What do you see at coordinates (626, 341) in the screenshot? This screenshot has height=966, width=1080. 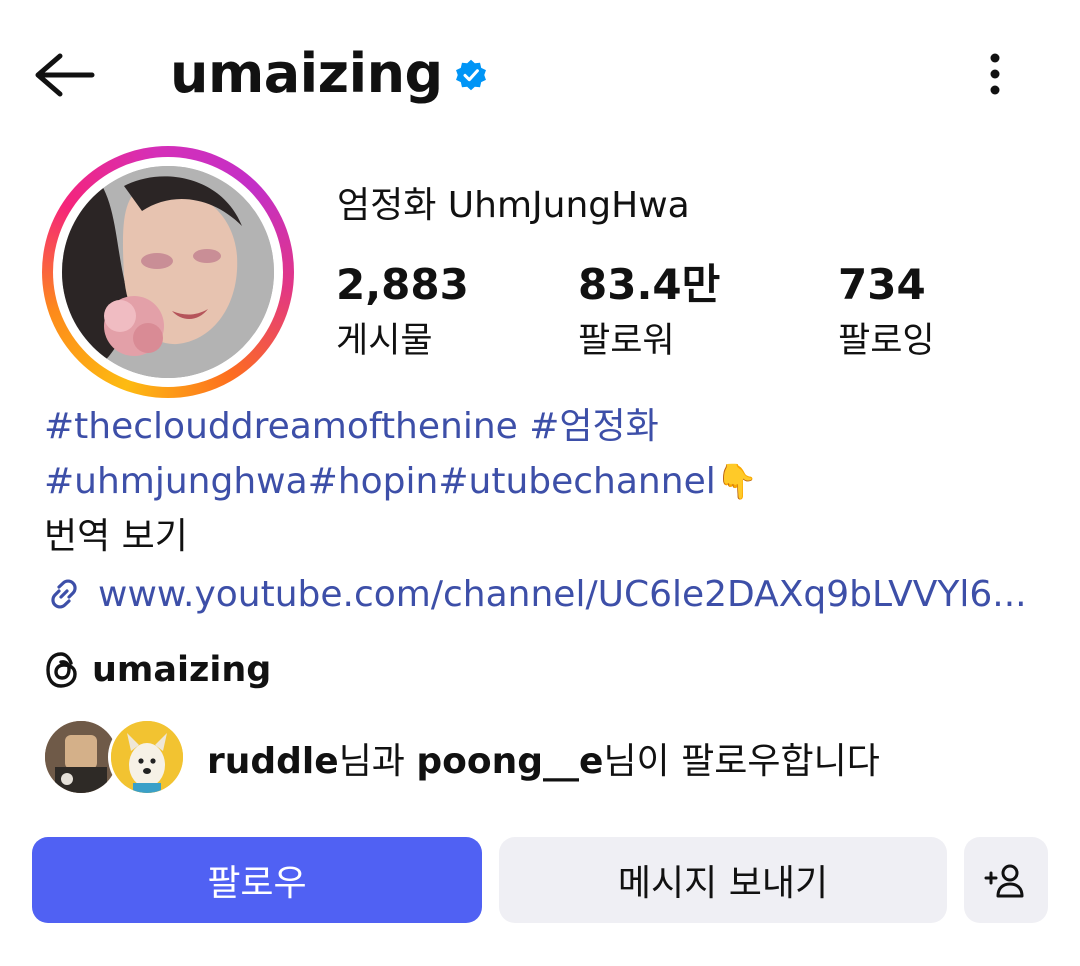 I see `followers-label: 팔로워` at bounding box center [626, 341].